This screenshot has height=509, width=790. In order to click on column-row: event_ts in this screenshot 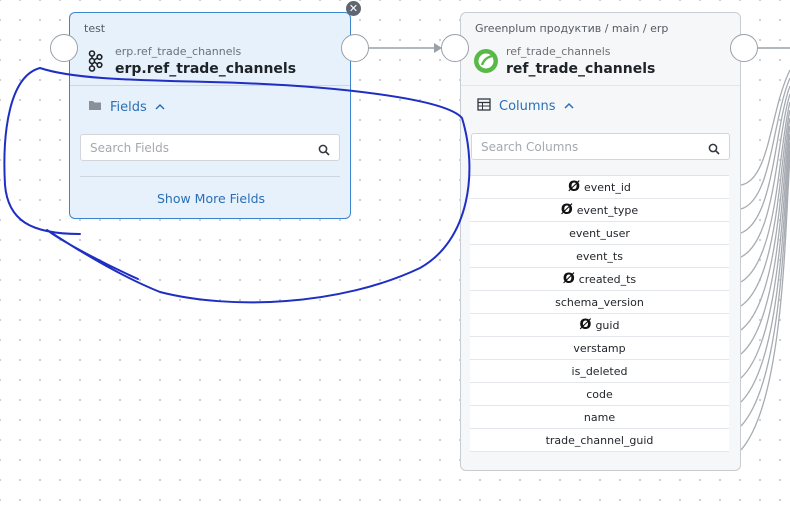, I will do `click(599, 256)`.